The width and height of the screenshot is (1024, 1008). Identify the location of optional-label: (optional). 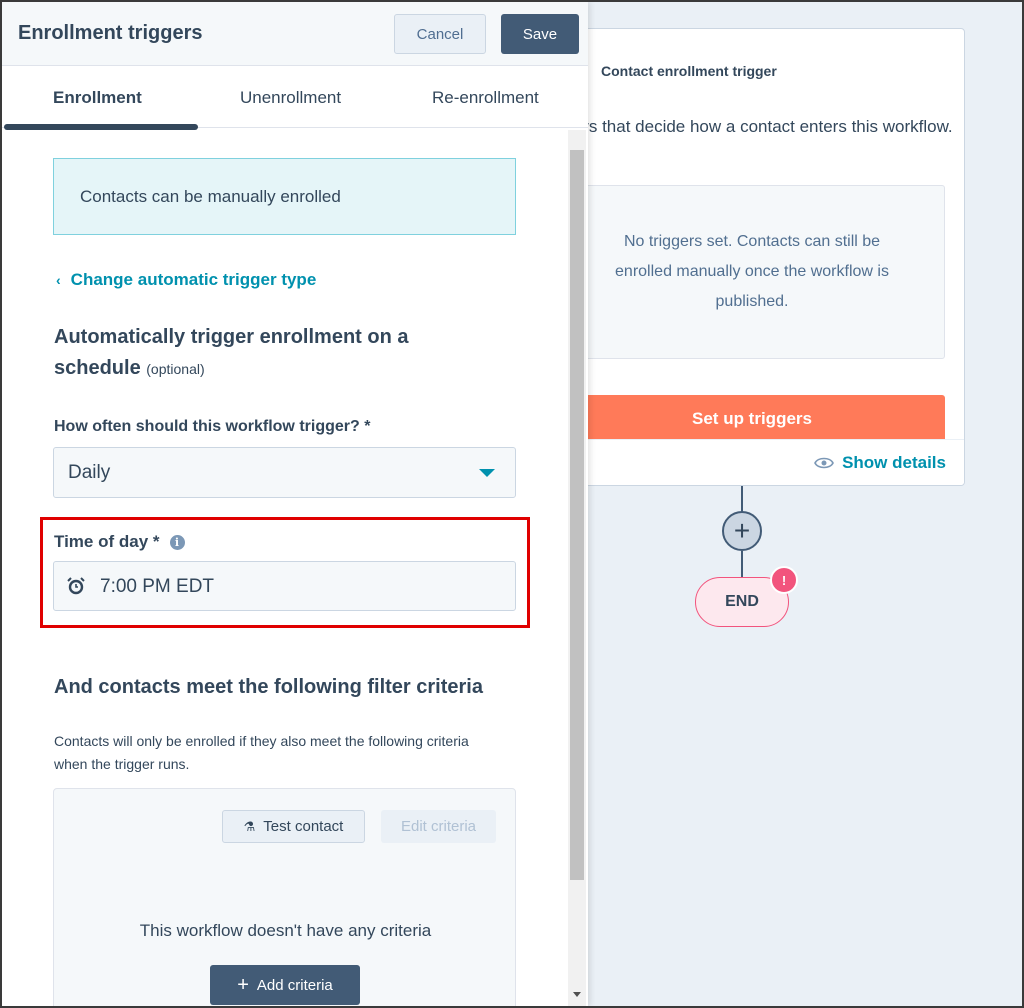
(175, 369).